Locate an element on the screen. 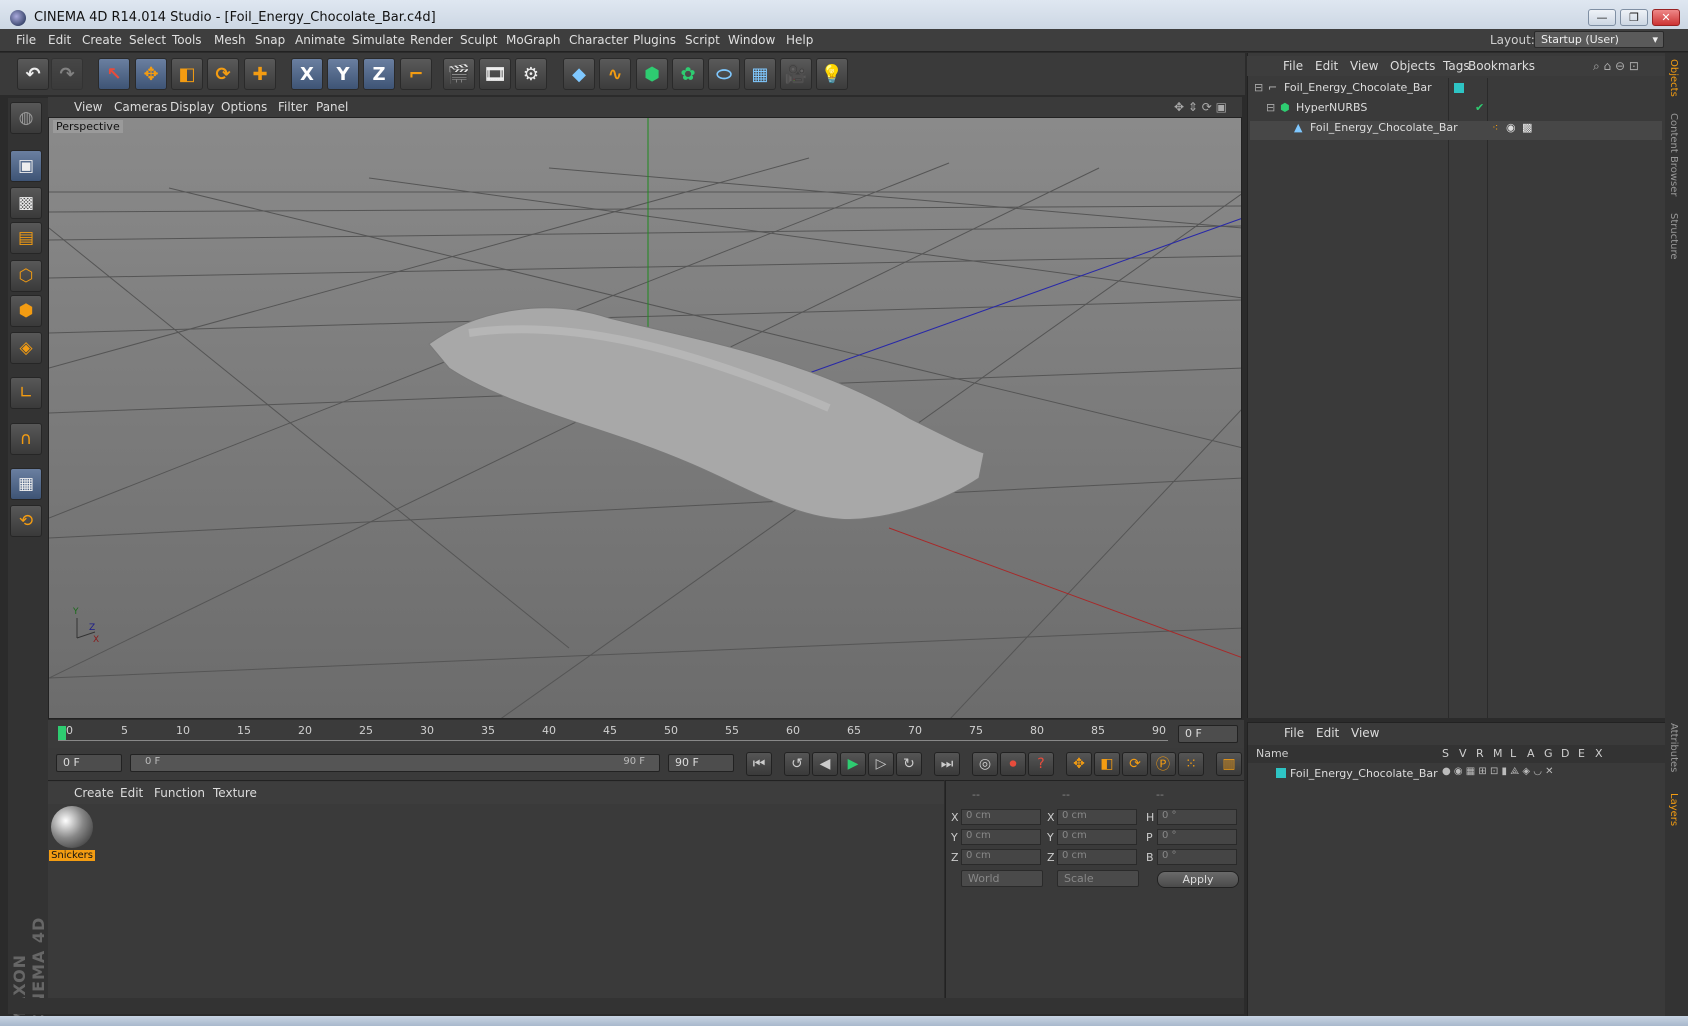 The width and height of the screenshot is (1688, 1026). menu-sculpt: Sculpt is located at coordinates (478, 40).